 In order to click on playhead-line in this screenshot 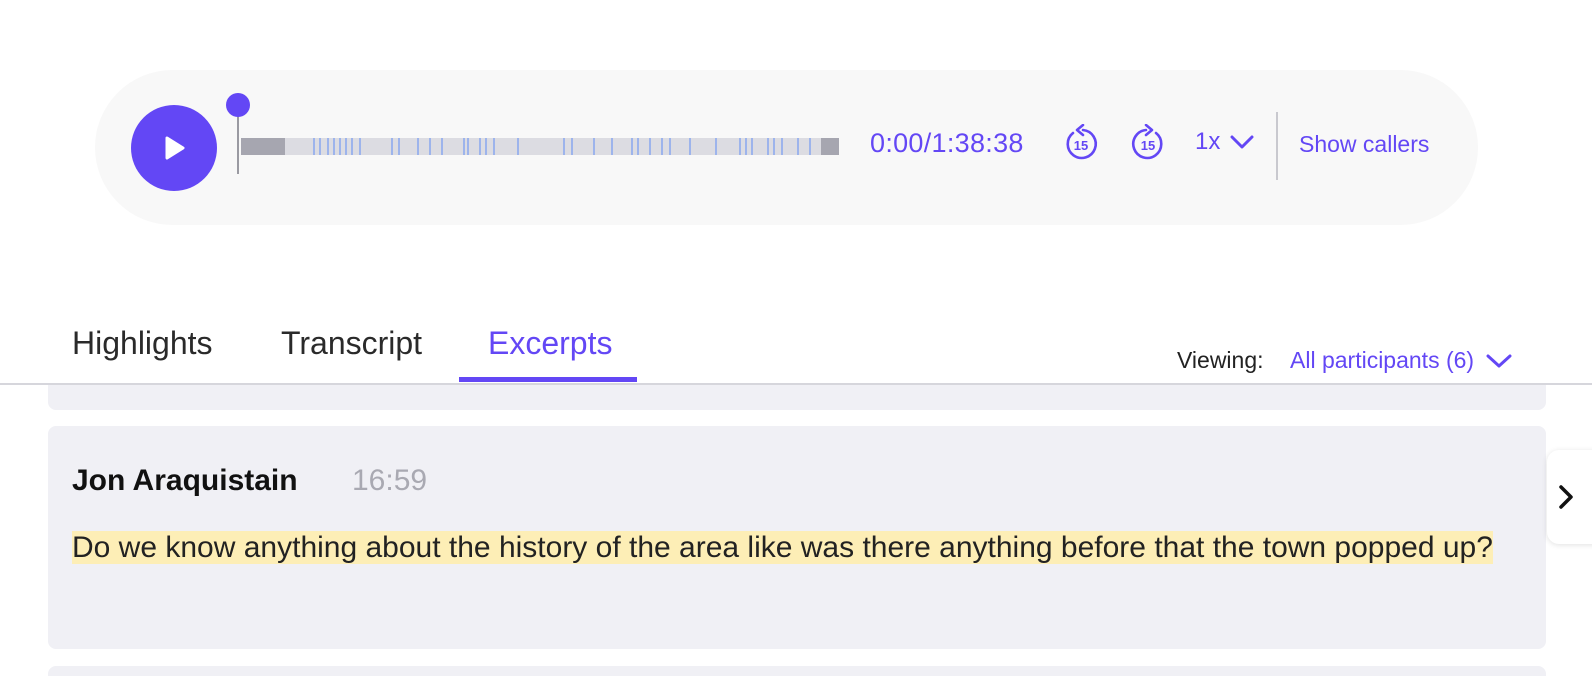, I will do `click(238, 142)`.